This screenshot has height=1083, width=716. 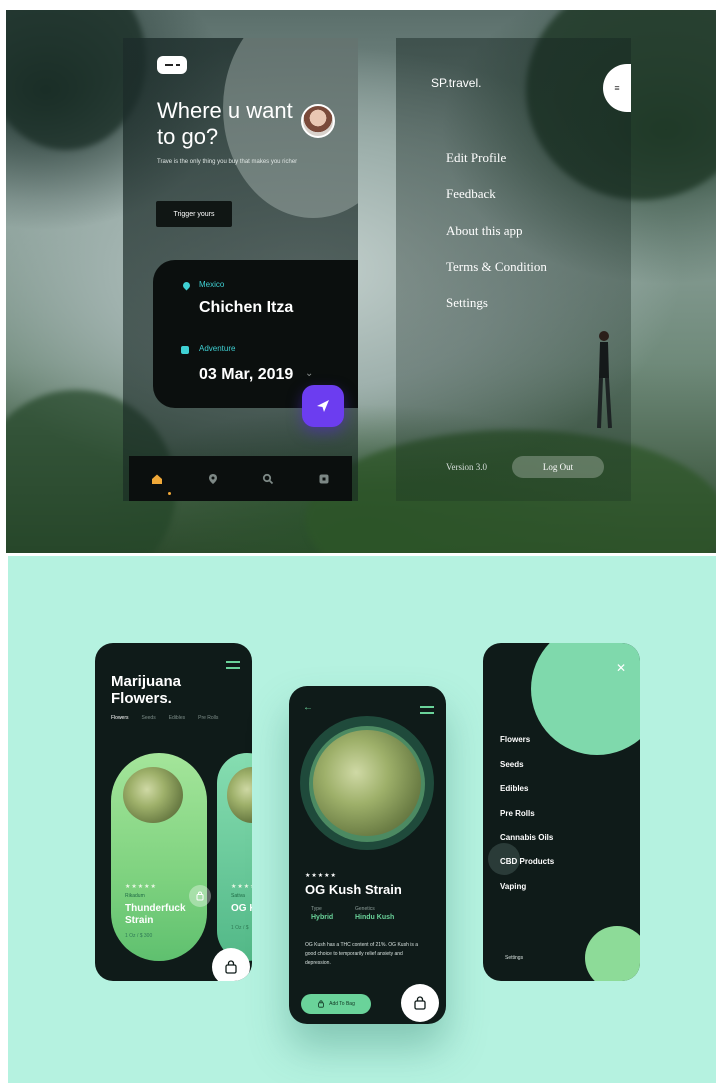 What do you see at coordinates (246, 375) in the screenshot?
I see `trip-date: 03 Mar, 2019` at bounding box center [246, 375].